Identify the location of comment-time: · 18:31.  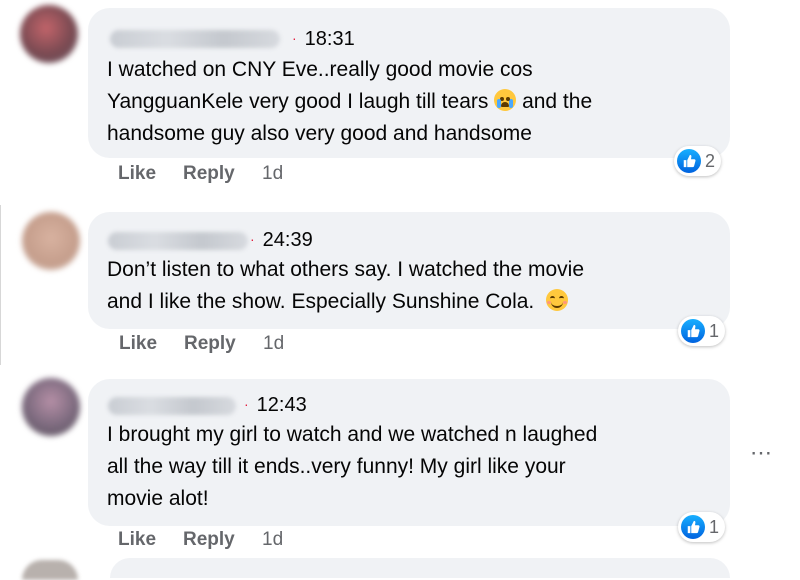
(323, 39).